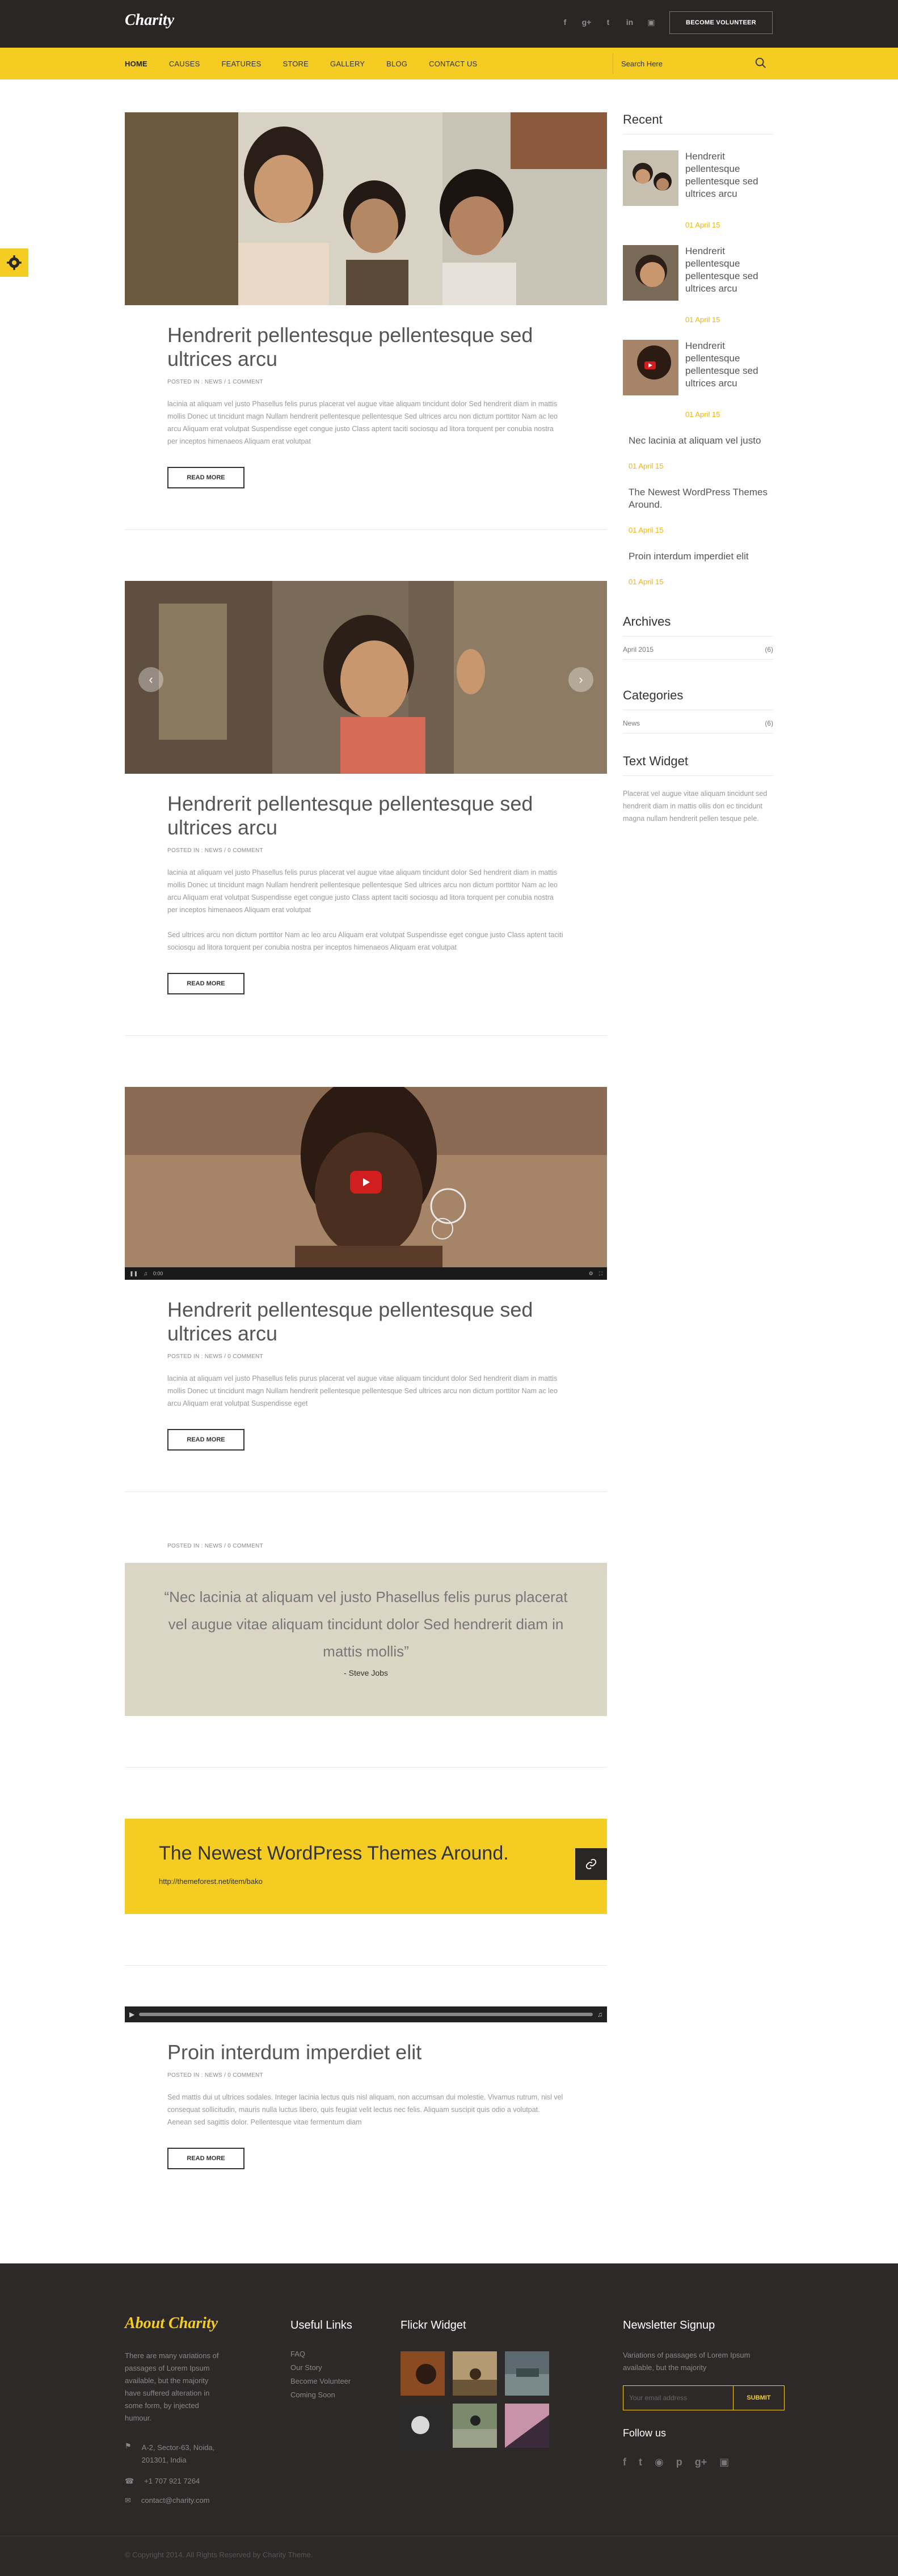  Describe the element at coordinates (629, 22) in the screenshot. I see `linkedin-icon: in` at that location.